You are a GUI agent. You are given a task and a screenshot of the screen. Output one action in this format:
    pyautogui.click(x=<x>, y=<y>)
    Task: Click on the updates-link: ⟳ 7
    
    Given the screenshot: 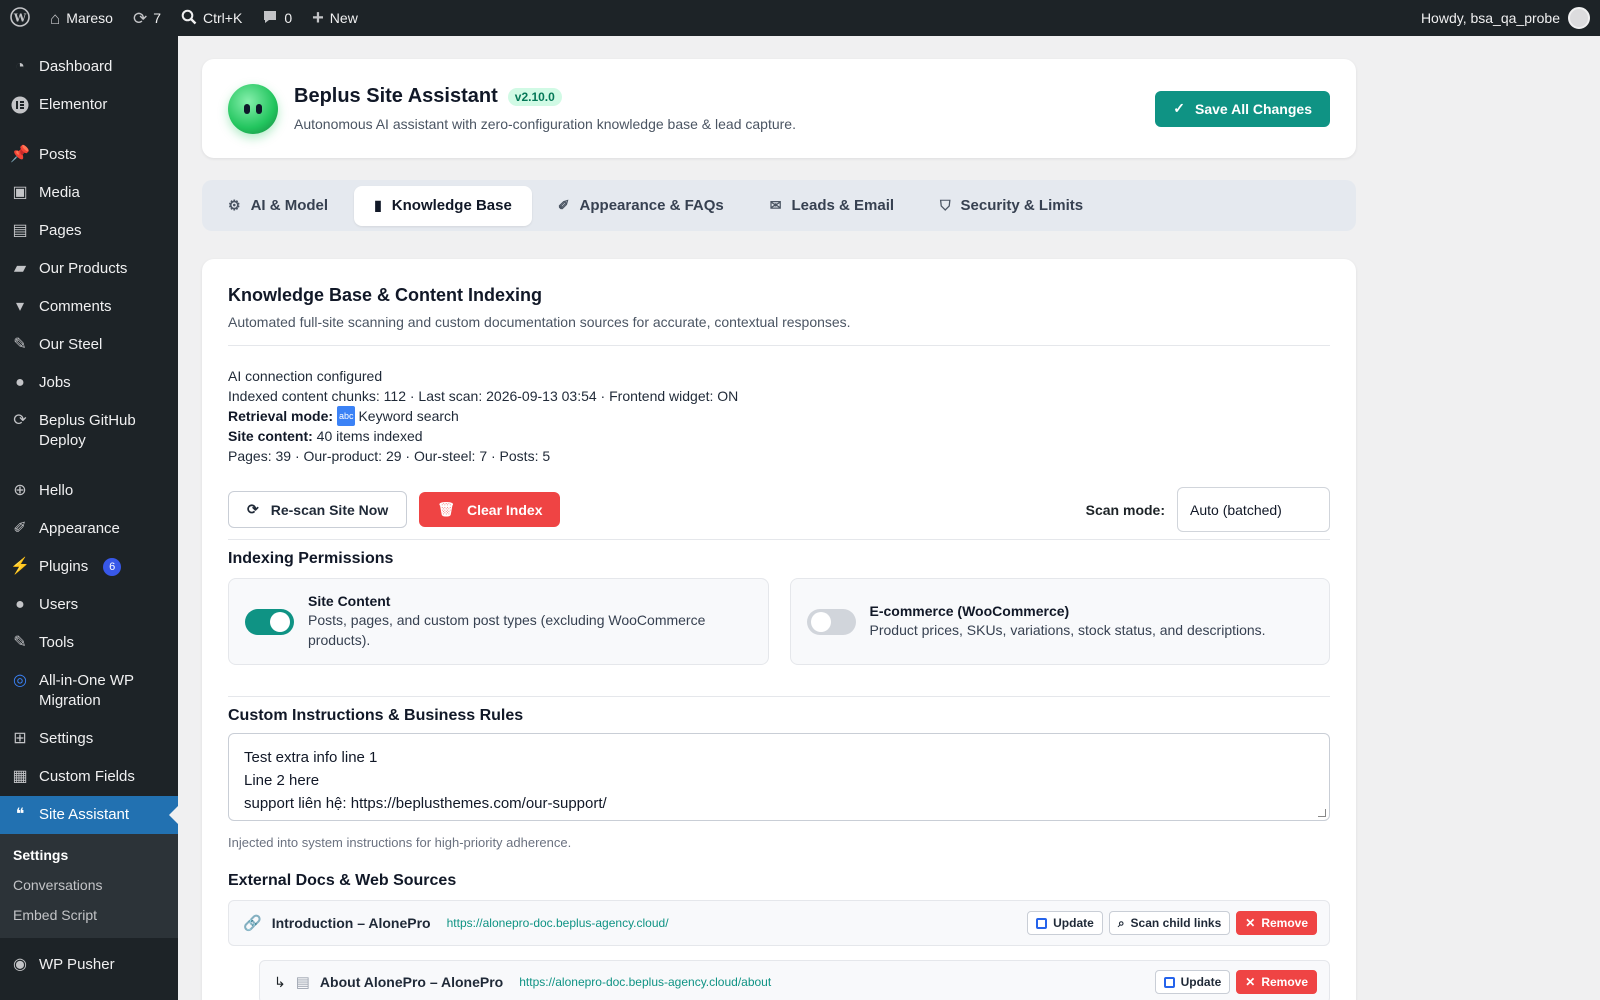 What is the action you would take?
    pyautogui.click(x=147, y=18)
    